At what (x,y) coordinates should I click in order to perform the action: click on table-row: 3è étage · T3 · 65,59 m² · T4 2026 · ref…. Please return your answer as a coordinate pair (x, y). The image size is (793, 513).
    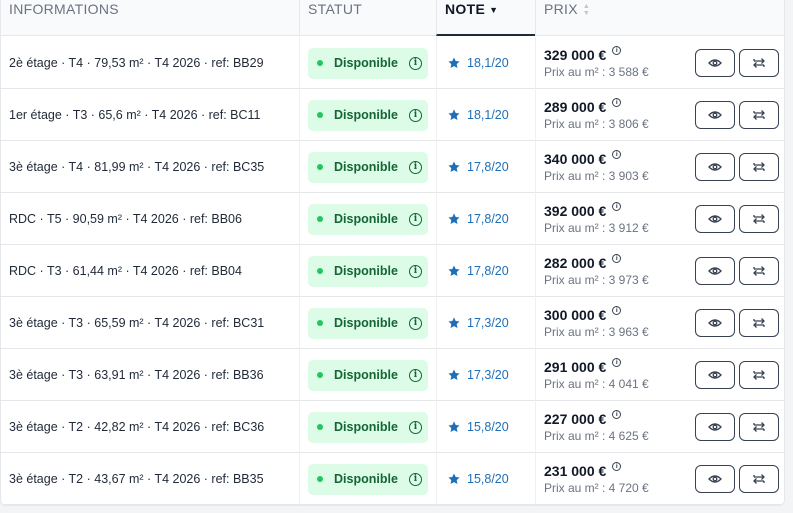
    Looking at the image, I should click on (392, 323).